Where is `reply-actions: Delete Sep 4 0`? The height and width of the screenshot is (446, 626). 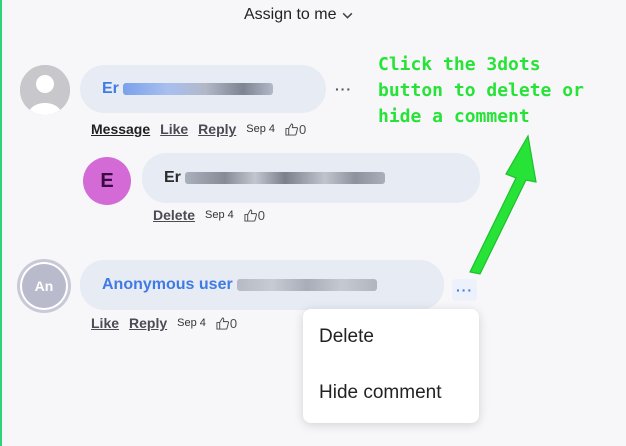
reply-actions: Delete Sep 4 0 is located at coordinates (209, 215).